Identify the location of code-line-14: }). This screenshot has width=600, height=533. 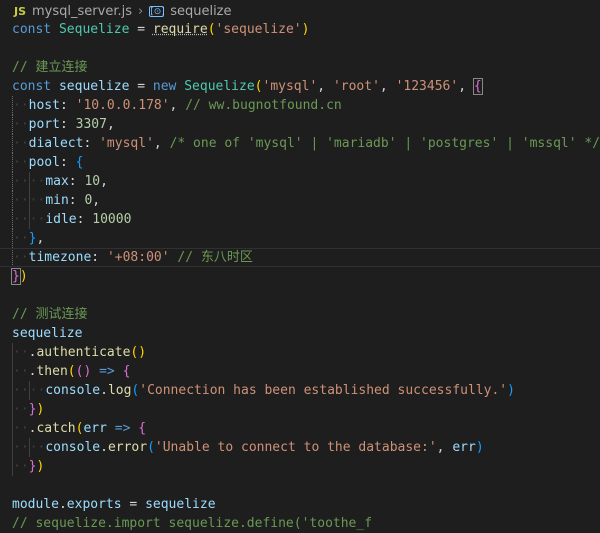
(19, 276).